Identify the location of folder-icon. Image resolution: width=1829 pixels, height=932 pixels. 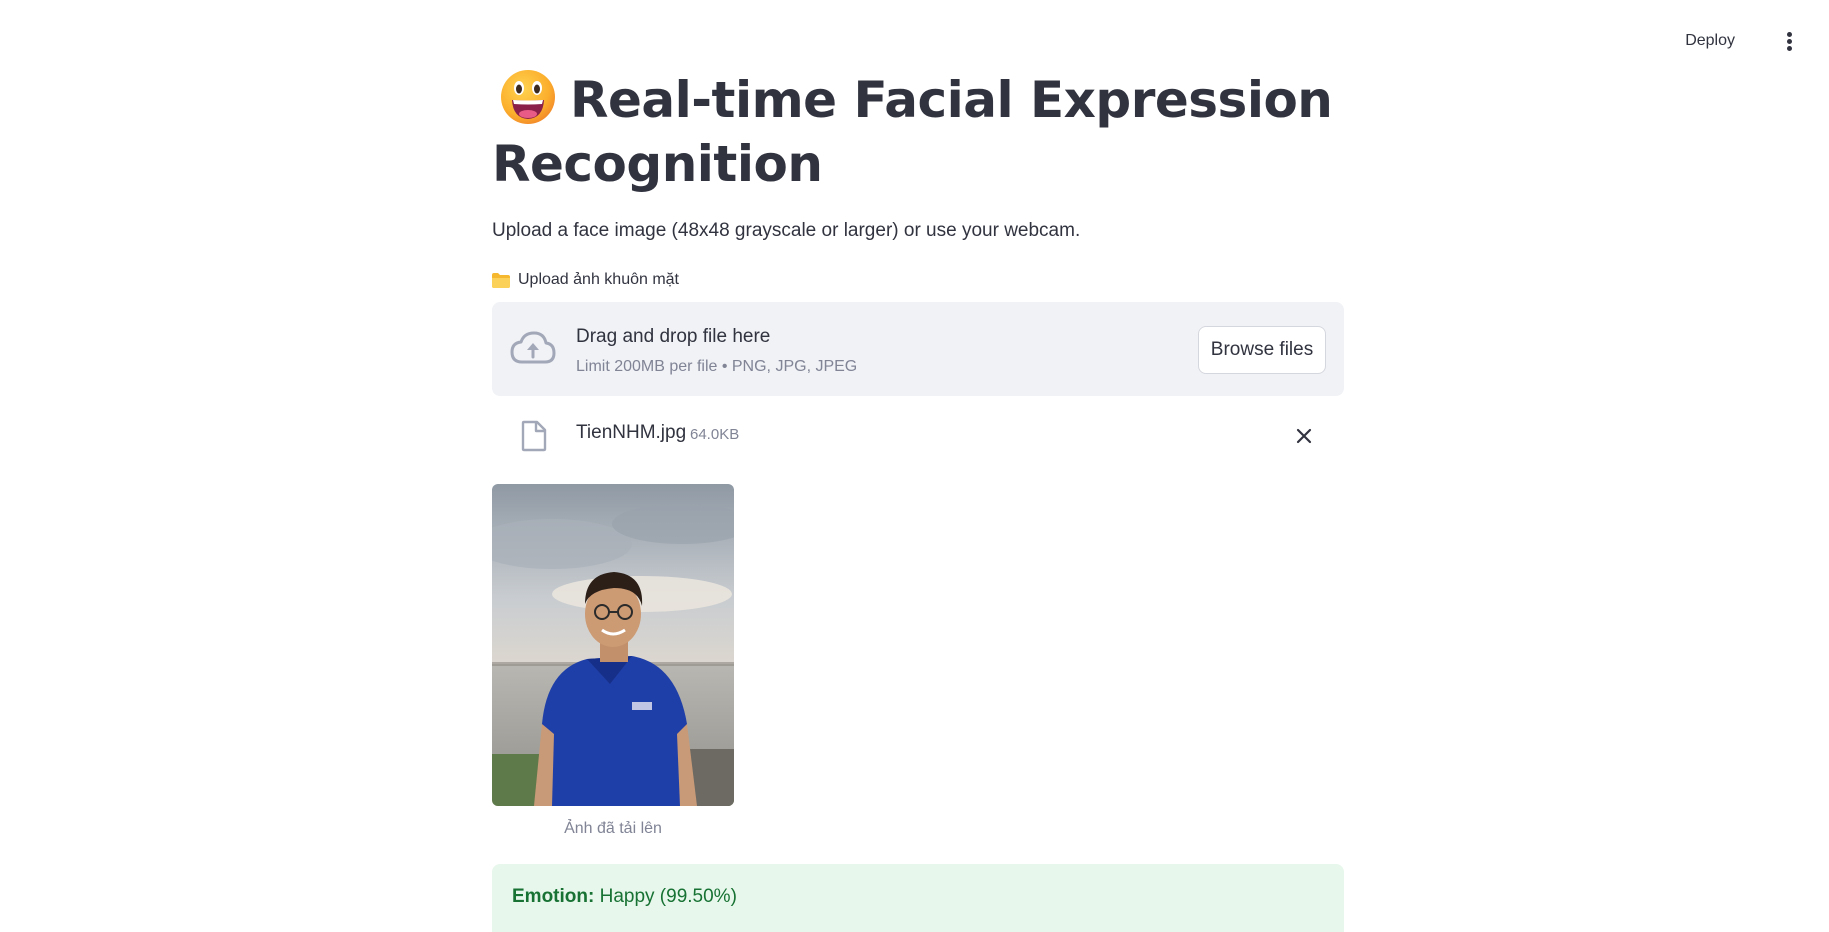
(501, 280).